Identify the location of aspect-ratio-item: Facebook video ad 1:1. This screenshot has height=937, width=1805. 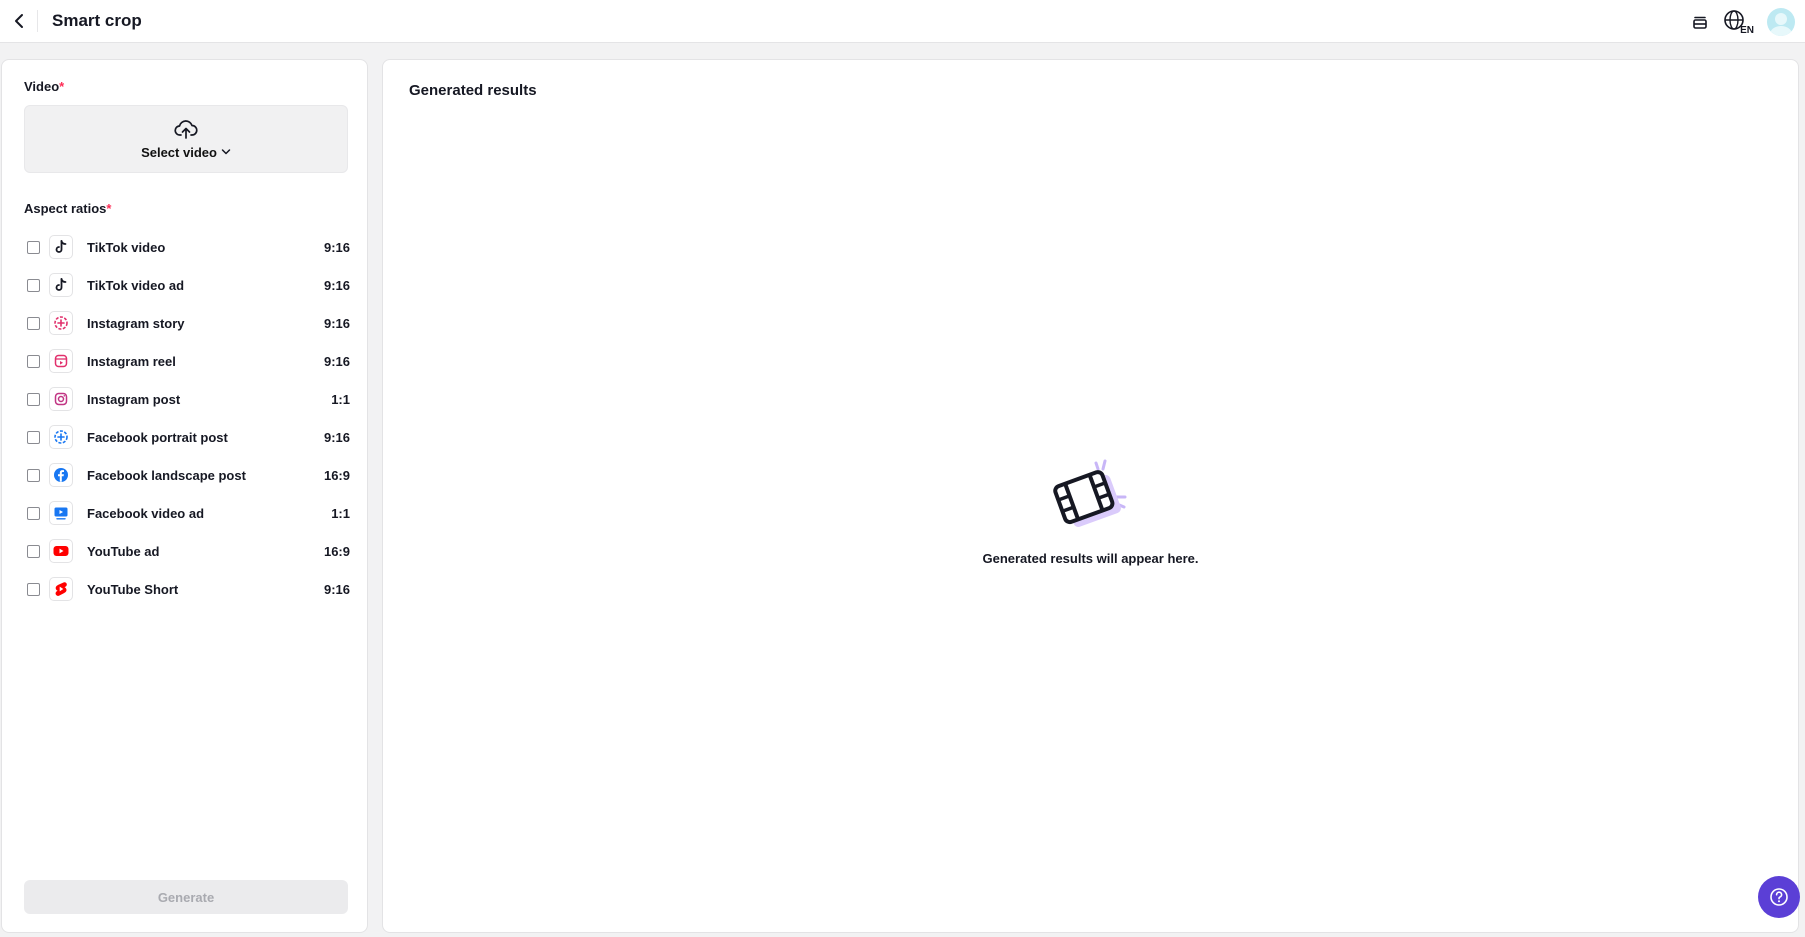
(187, 513).